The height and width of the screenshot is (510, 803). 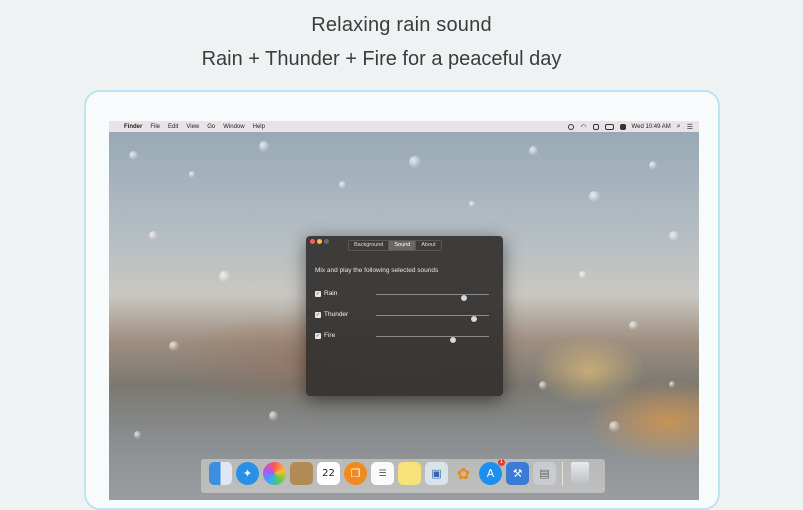 What do you see at coordinates (474, 319) in the screenshot?
I see `thunder-slider-thumb` at bounding box center [474, 319].